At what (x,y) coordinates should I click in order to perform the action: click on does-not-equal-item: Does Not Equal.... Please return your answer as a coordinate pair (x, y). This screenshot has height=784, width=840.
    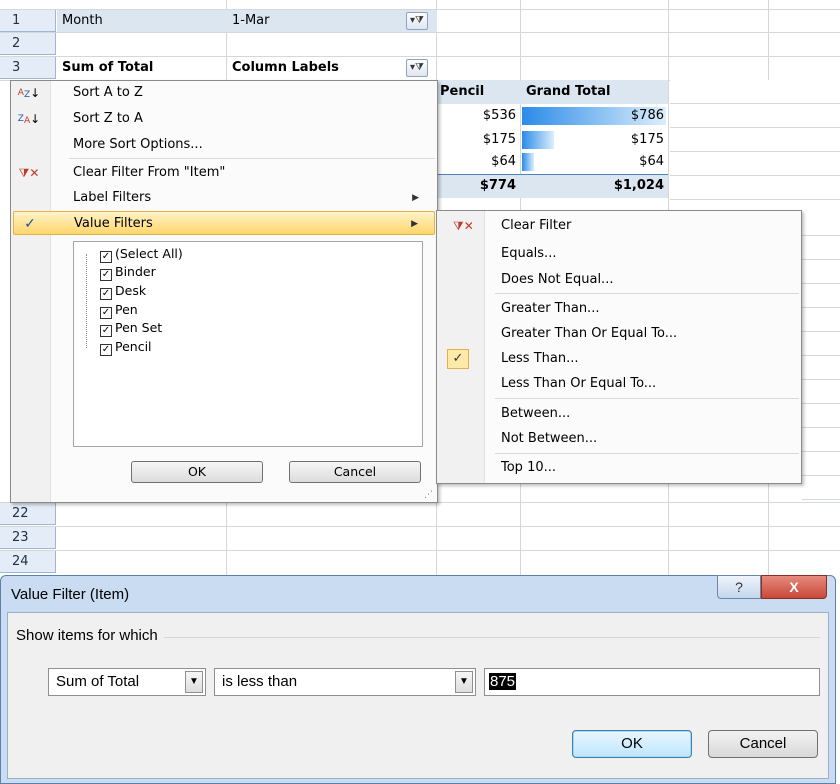
    Looking at the image, I should click on (619, 280).